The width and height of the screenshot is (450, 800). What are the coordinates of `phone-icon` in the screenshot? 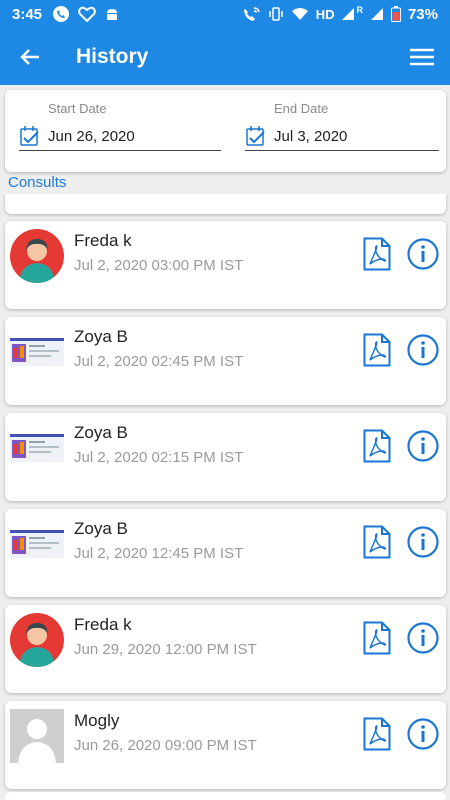 It's located at (61, 14).